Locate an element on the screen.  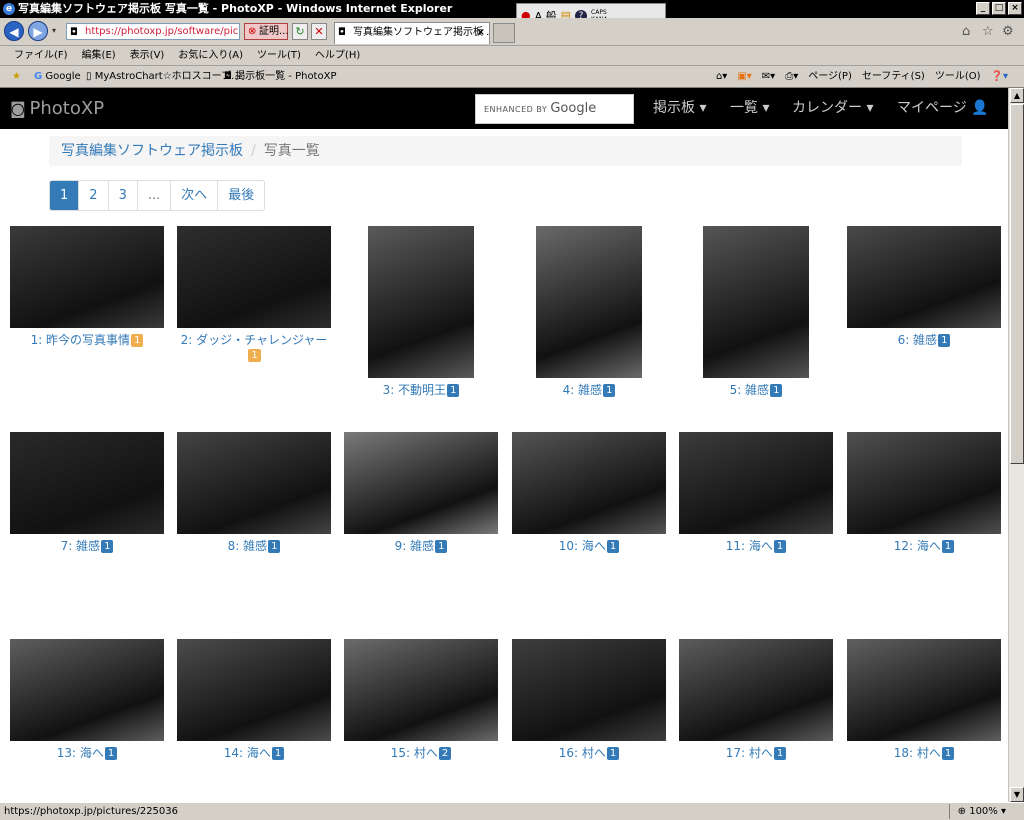
photo-caption-text: 2: ダッジ・チャレンジャー is located at coordinates (254, 340).